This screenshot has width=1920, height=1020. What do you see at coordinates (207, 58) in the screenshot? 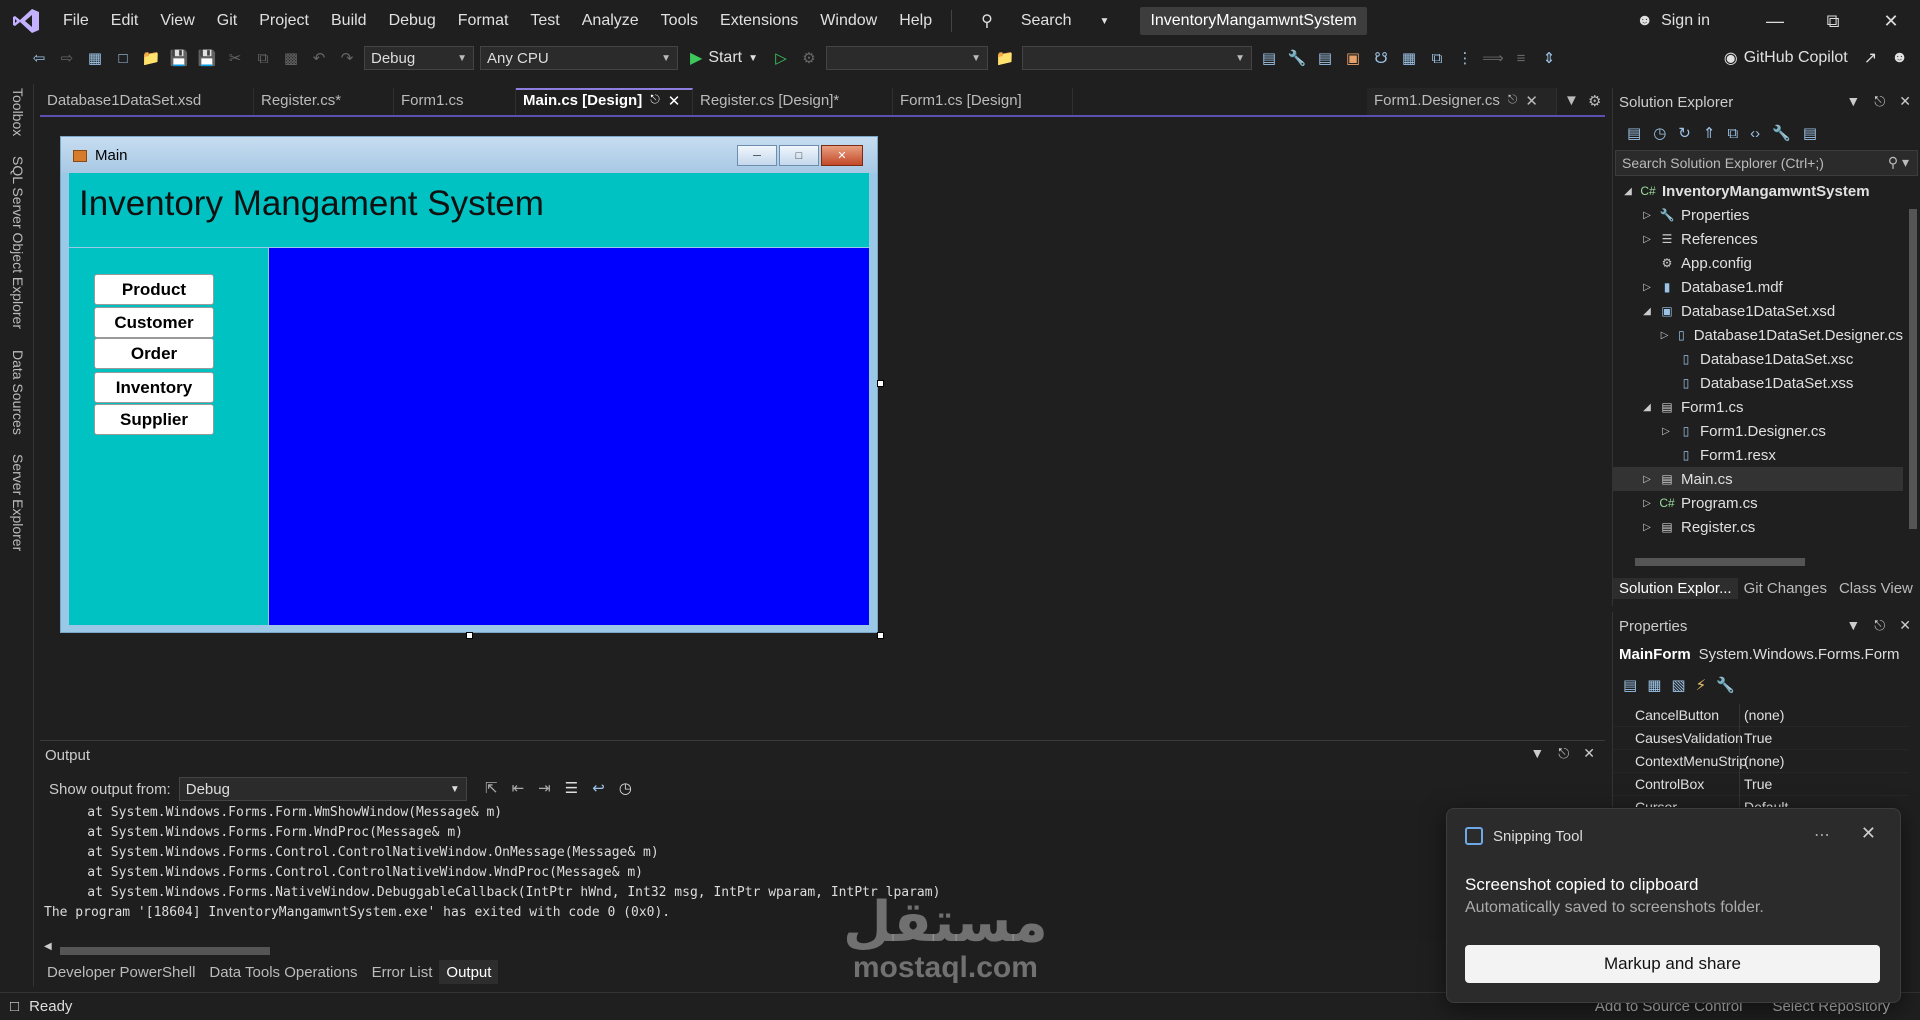
I see `save-all-icon: 💾` at bounding box center [207, 58].